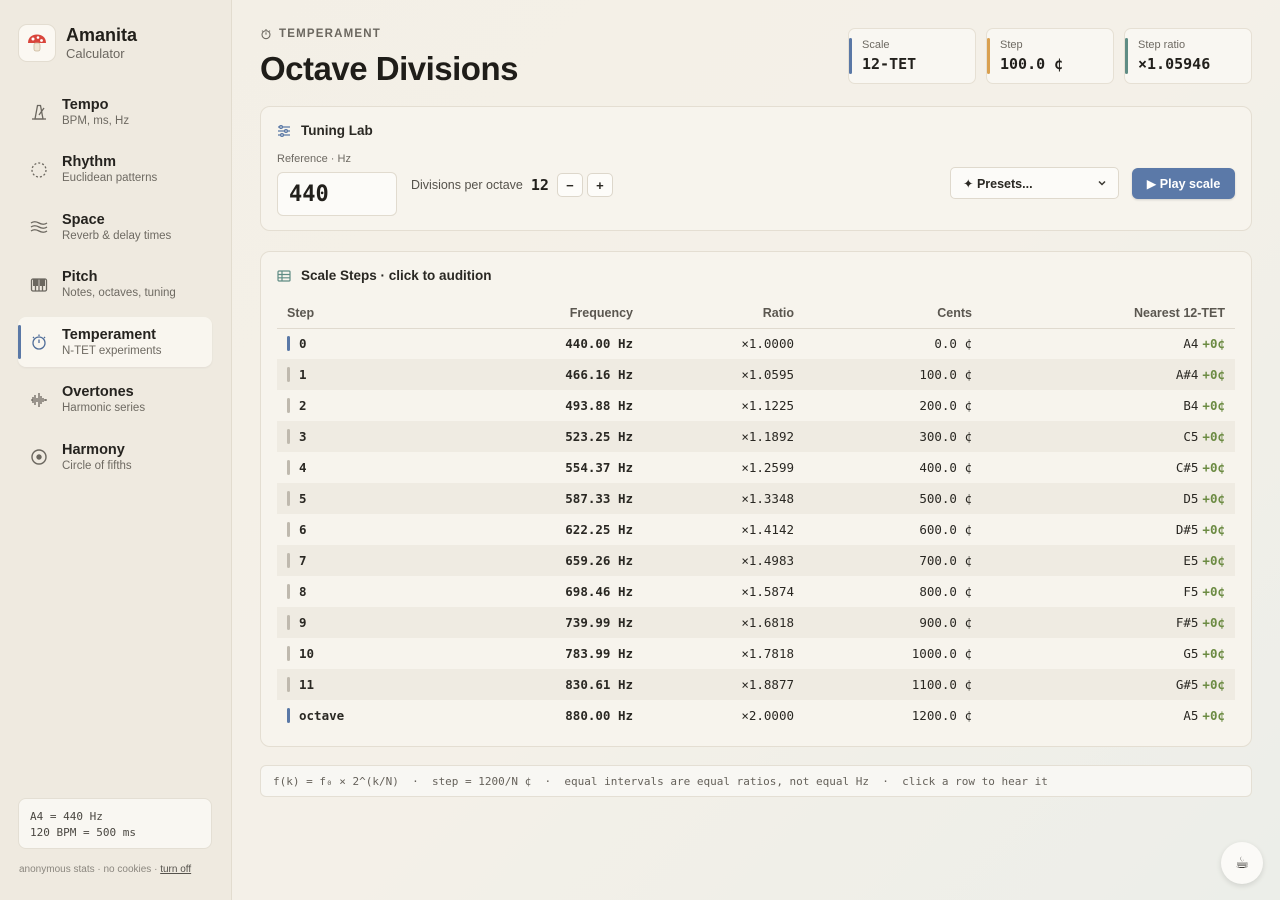 The image size is (1280, 900). What do you see at coordinates (893, 498) in the screenshot?
I see `cents-cell: 500.0 ¢` at bounding box center [893, 498].